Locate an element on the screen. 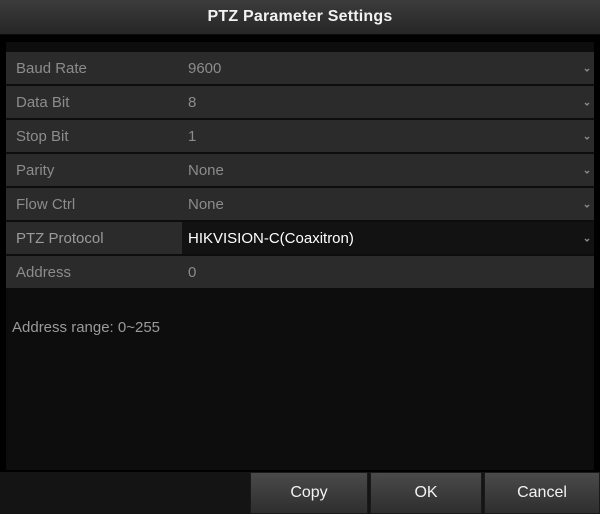 Image resolution: width=600 pixels, height=514 pixels. parity-row: Parity None is located at coordinates (300, 170).